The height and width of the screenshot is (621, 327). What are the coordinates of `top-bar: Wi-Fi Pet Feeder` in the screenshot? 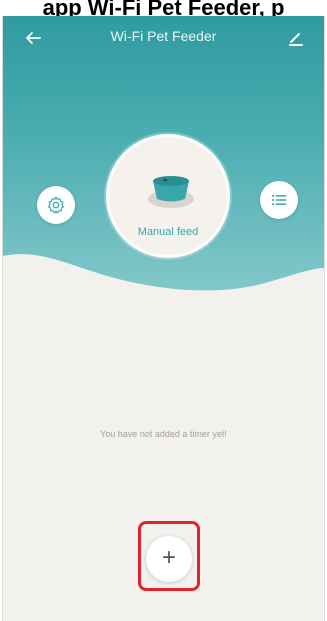 It's located at (163, 38).